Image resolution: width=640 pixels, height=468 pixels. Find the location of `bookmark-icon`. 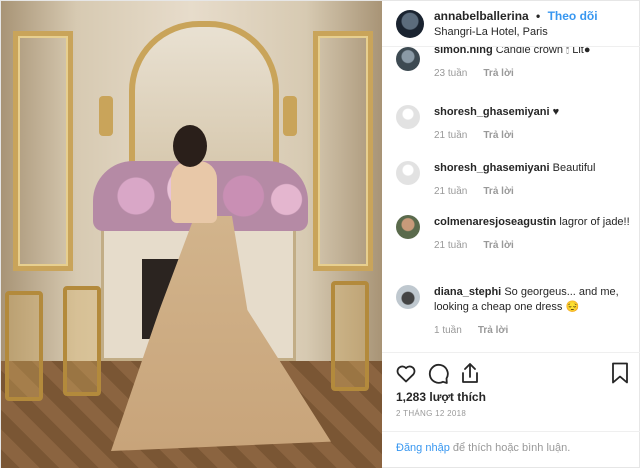

bookmark-icon is located at coordinates (620, 373).